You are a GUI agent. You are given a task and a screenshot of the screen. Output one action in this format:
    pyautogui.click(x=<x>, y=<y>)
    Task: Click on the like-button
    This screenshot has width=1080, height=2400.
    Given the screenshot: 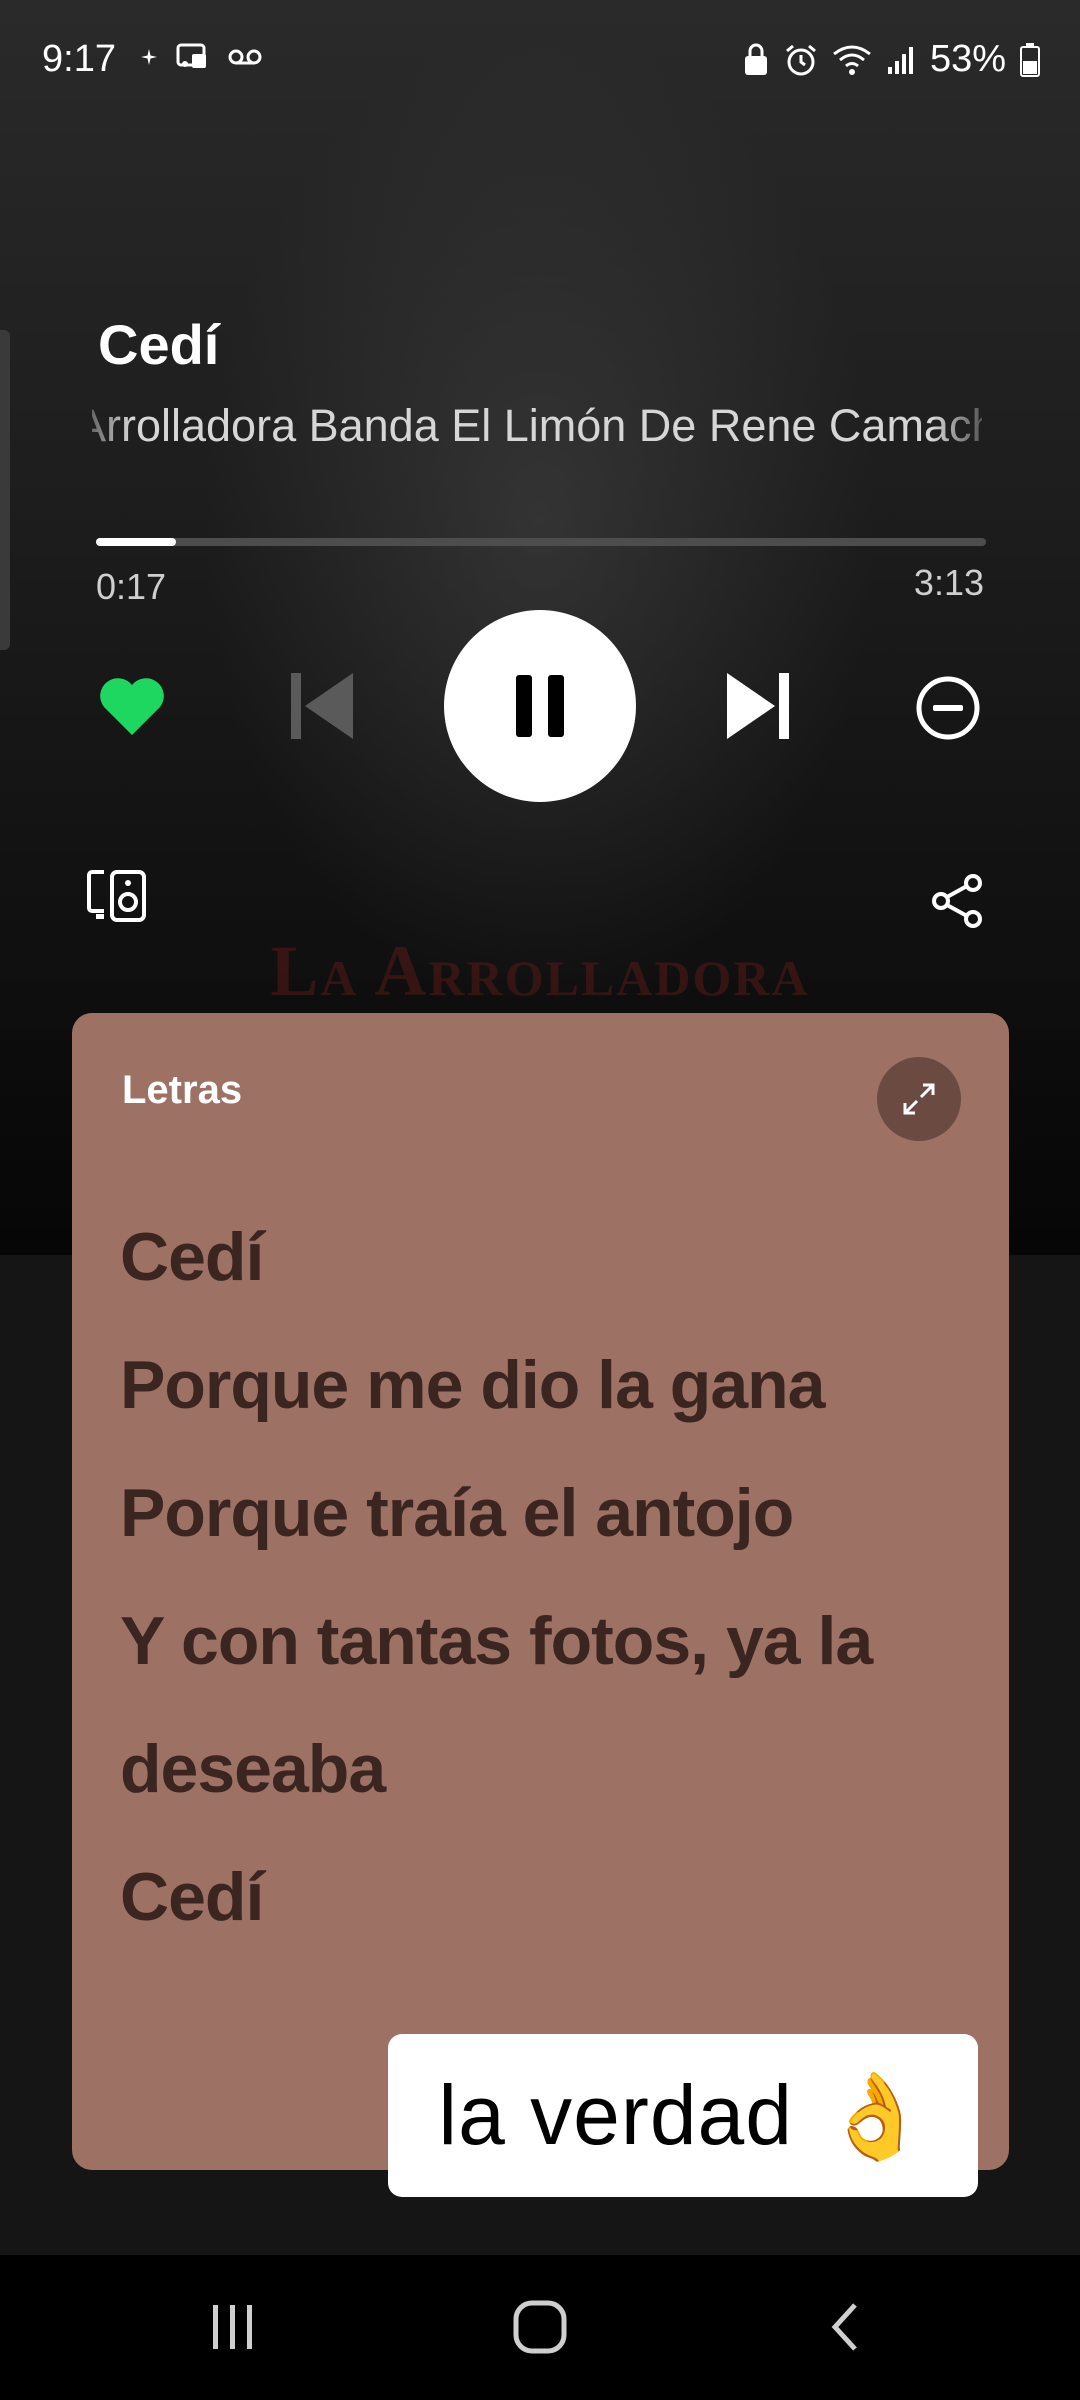 What is the action you would take?
    pyautogui.click(x=132, y=706)
    